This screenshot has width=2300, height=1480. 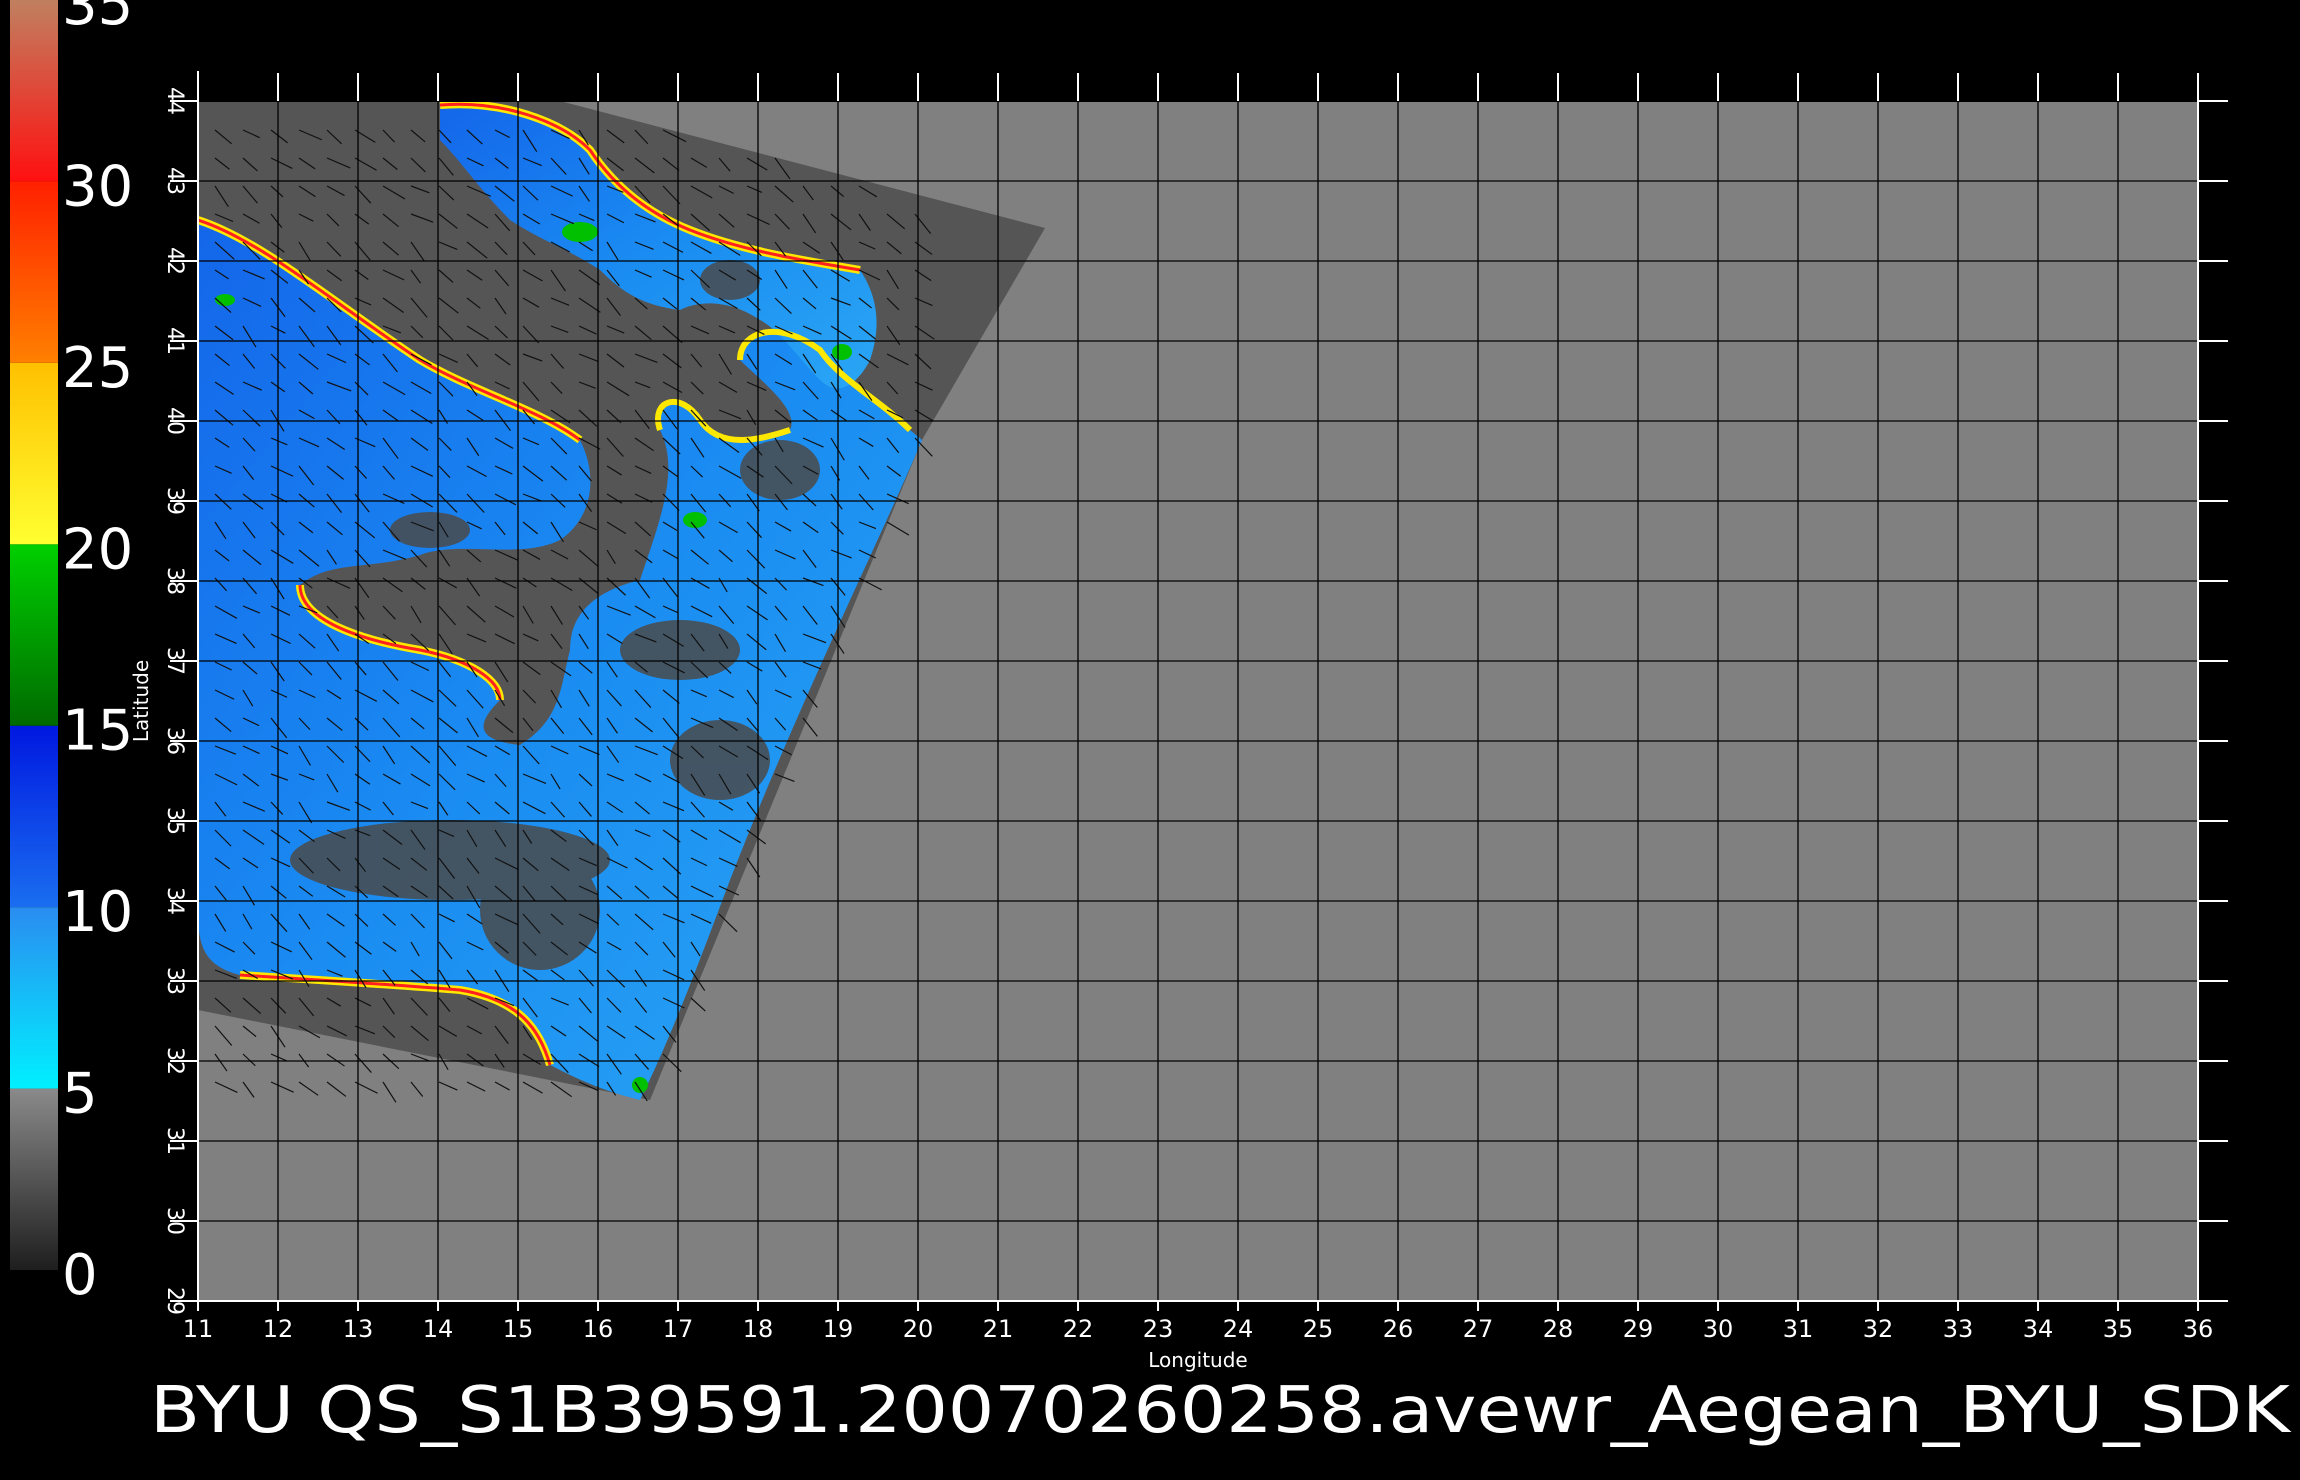 I want to click on y-tick-label: 33, so click(x=174, y=981).